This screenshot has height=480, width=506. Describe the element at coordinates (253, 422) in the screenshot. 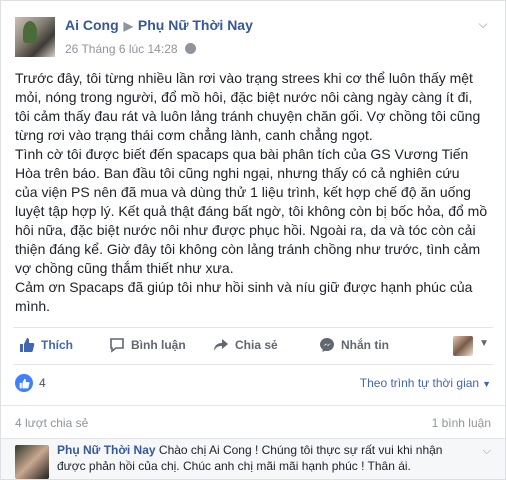

I see `stats-row: 4 lượt chia sẻ 1 bình luận` at that location.